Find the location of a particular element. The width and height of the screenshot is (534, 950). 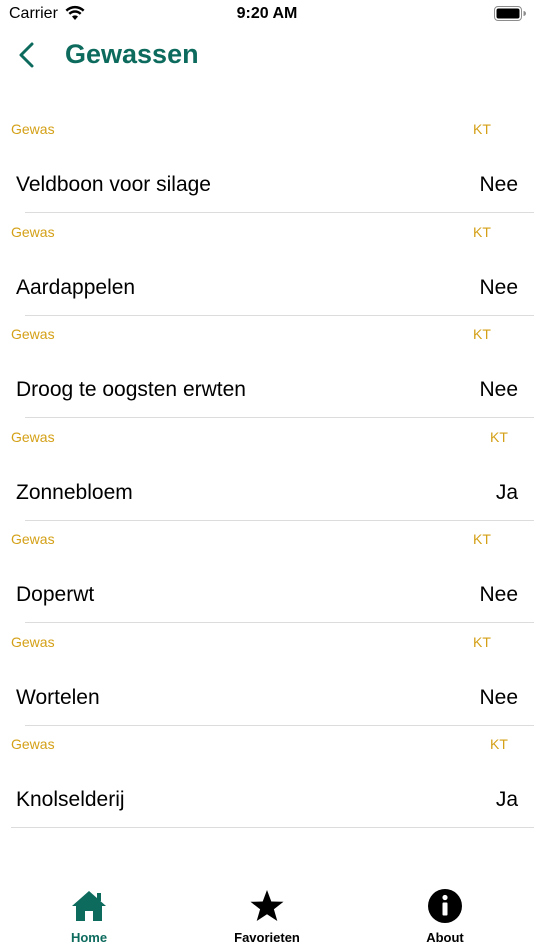

list-item: Doperwt Nee is located at coordinates (267, 595).